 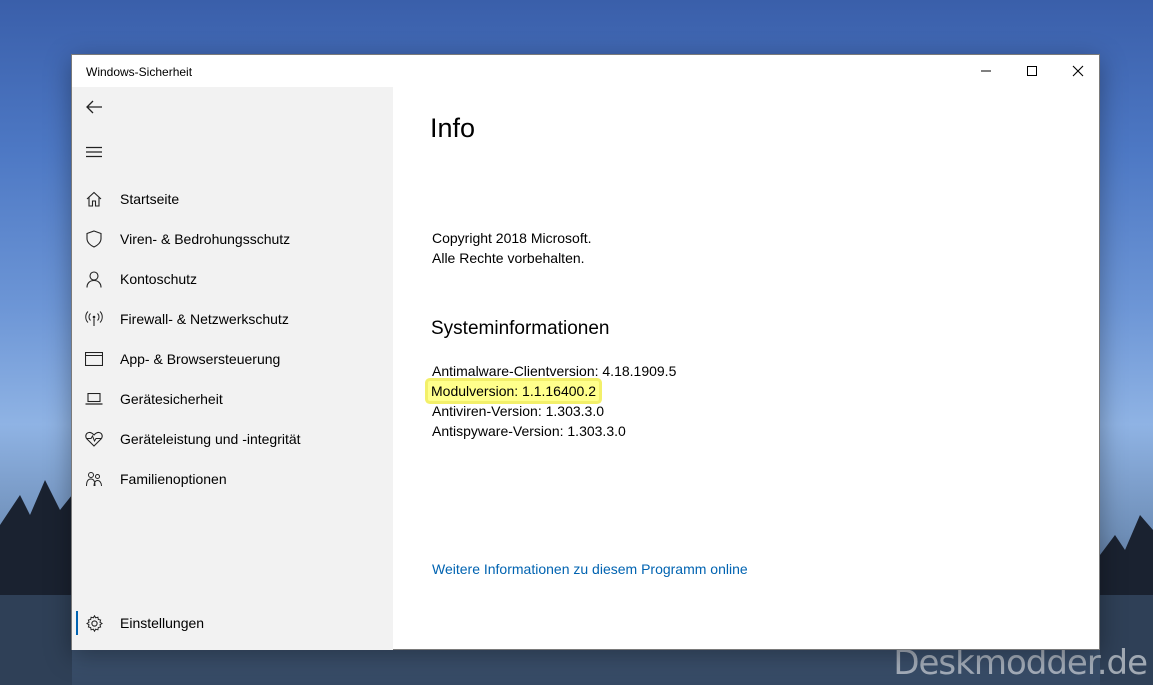 I want to click on module-version: Modulversion: 1.1.16400.2, so click(x=513, y=391).